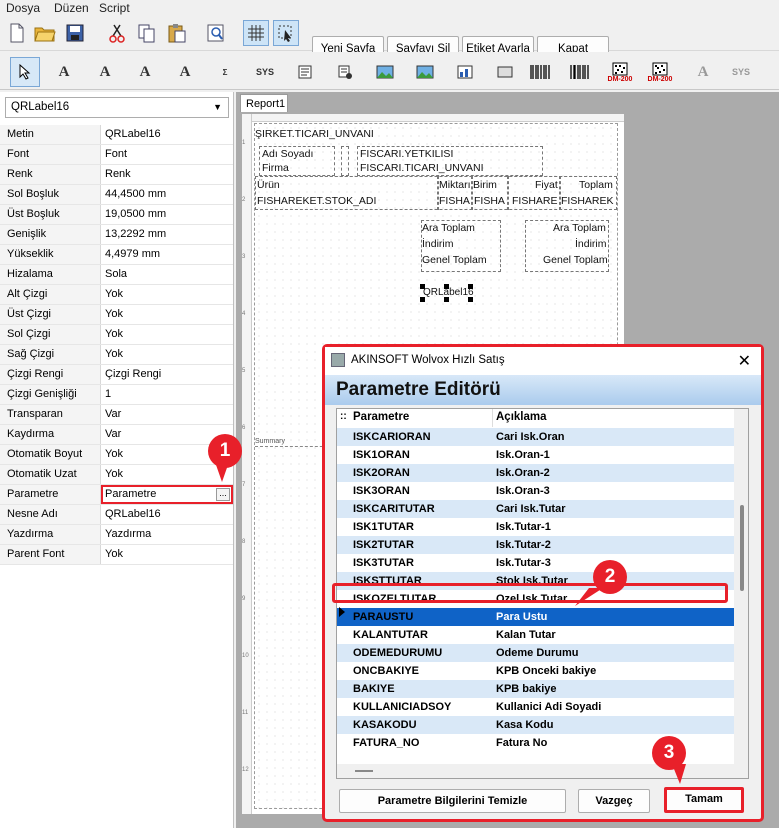 The width and height of the screenshot is (779, 828). I want to click on menu-script: Script, so click(114, 8).